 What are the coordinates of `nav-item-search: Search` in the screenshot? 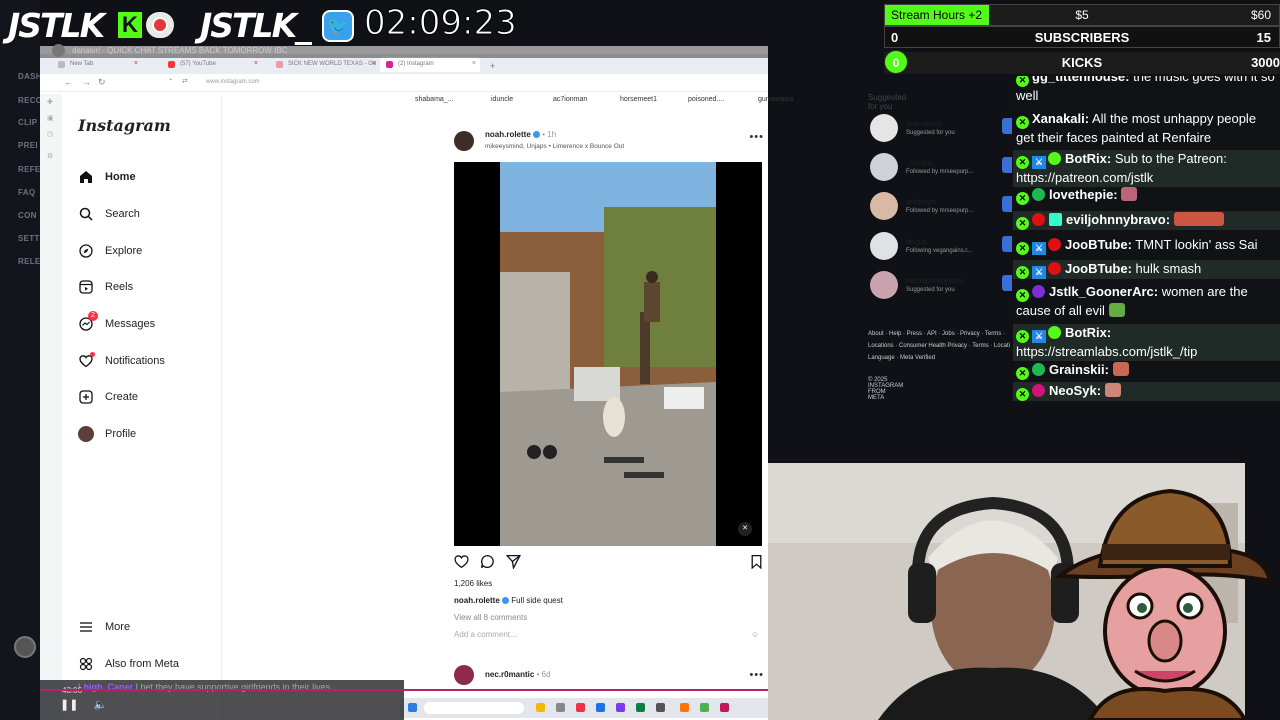 It's located at (109, 214).